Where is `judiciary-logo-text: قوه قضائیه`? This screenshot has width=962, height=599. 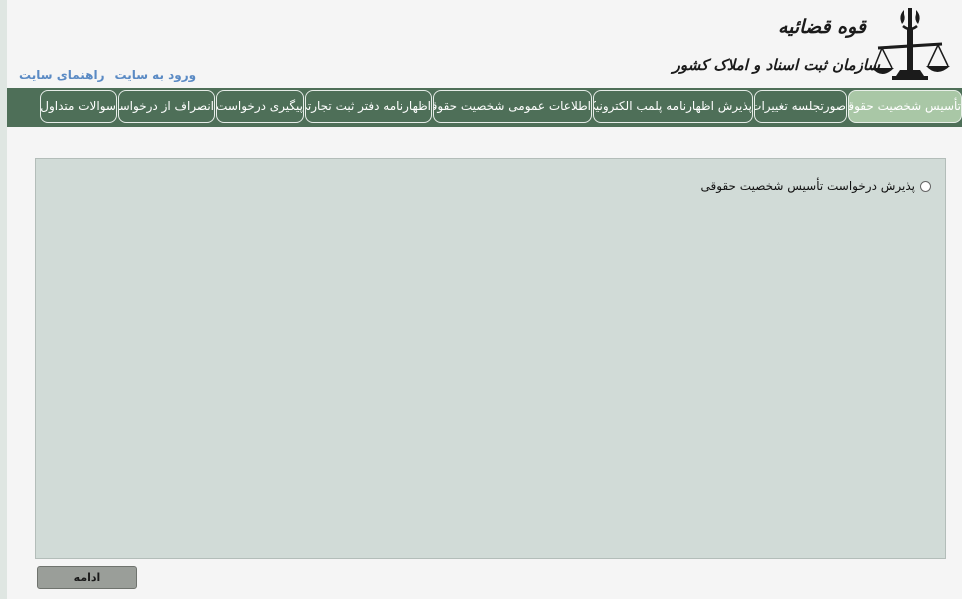
judiciary-logo-text: قوه قضائیه is located at coordinates (821, 27).